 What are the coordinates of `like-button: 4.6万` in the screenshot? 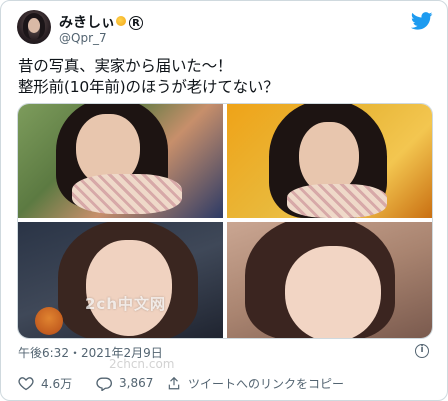 It's located at (45, 383).